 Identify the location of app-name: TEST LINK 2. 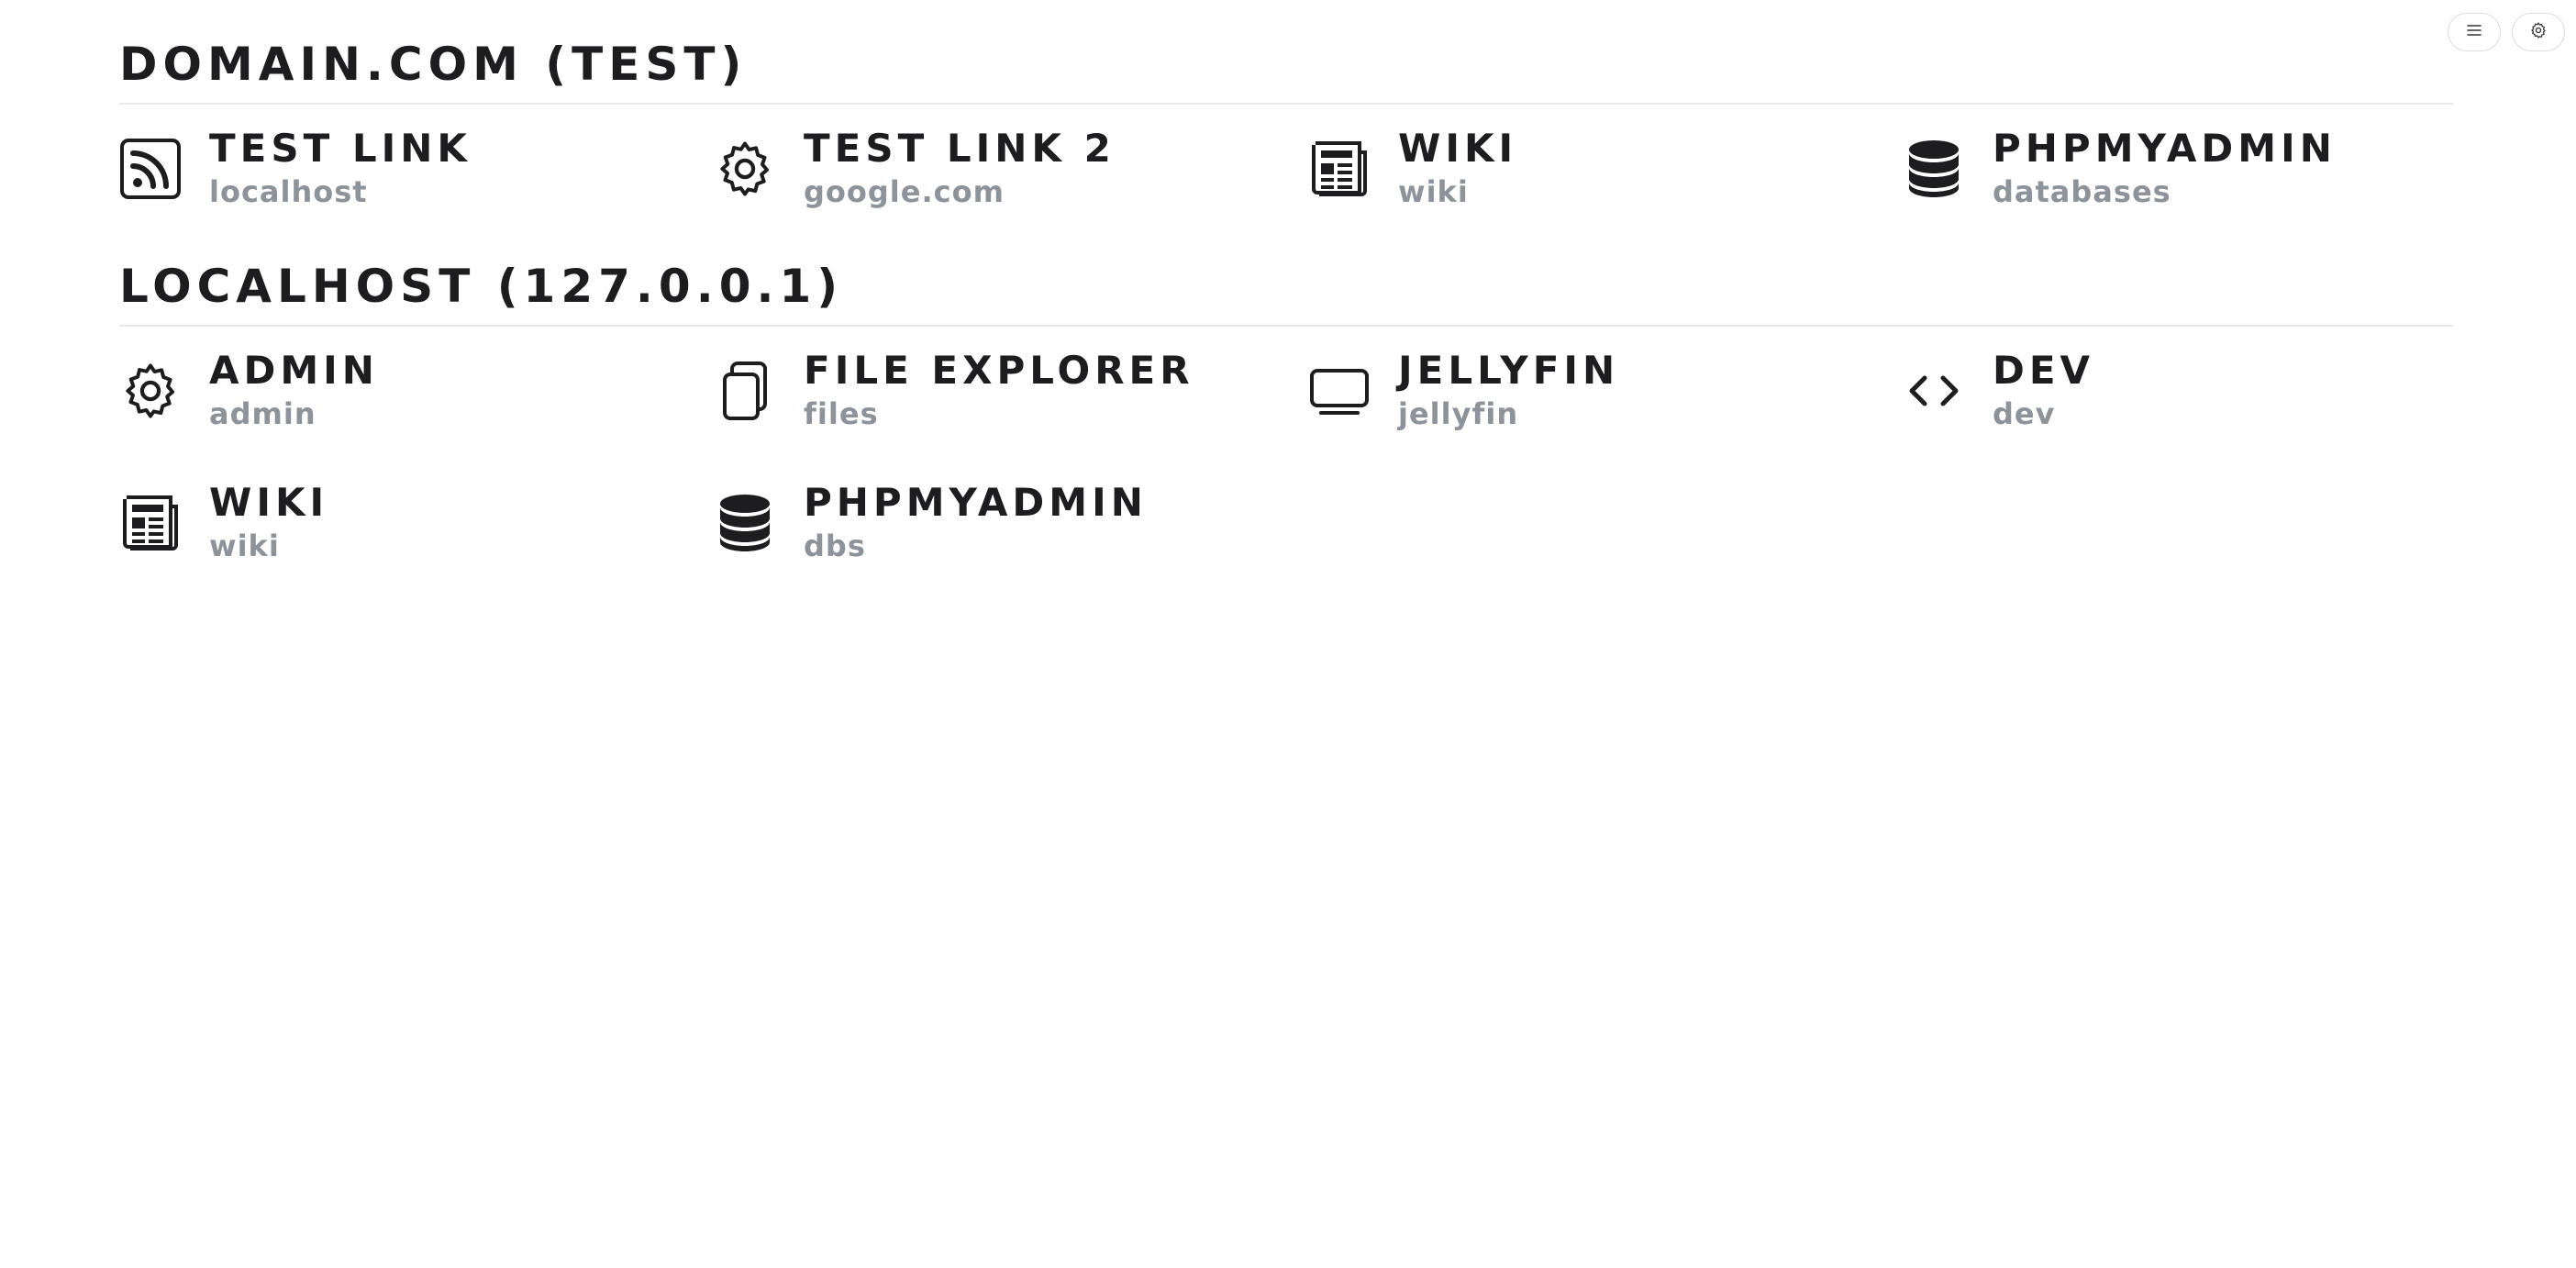
(960, 149).